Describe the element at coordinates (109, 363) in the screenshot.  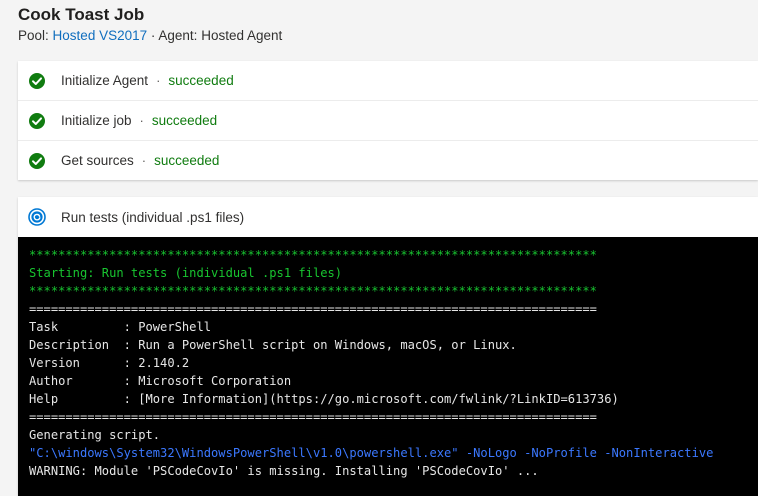
I see `console-line: Version : 2.140.2` at that location.